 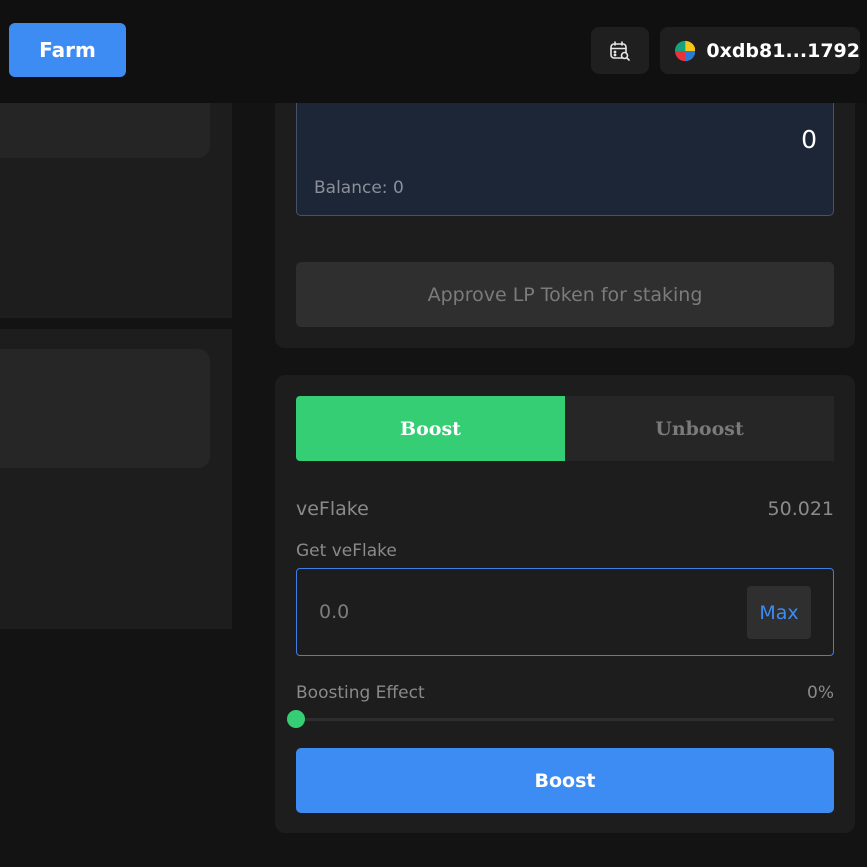 I want to click on calendar-button, so click(x=620, y=50).